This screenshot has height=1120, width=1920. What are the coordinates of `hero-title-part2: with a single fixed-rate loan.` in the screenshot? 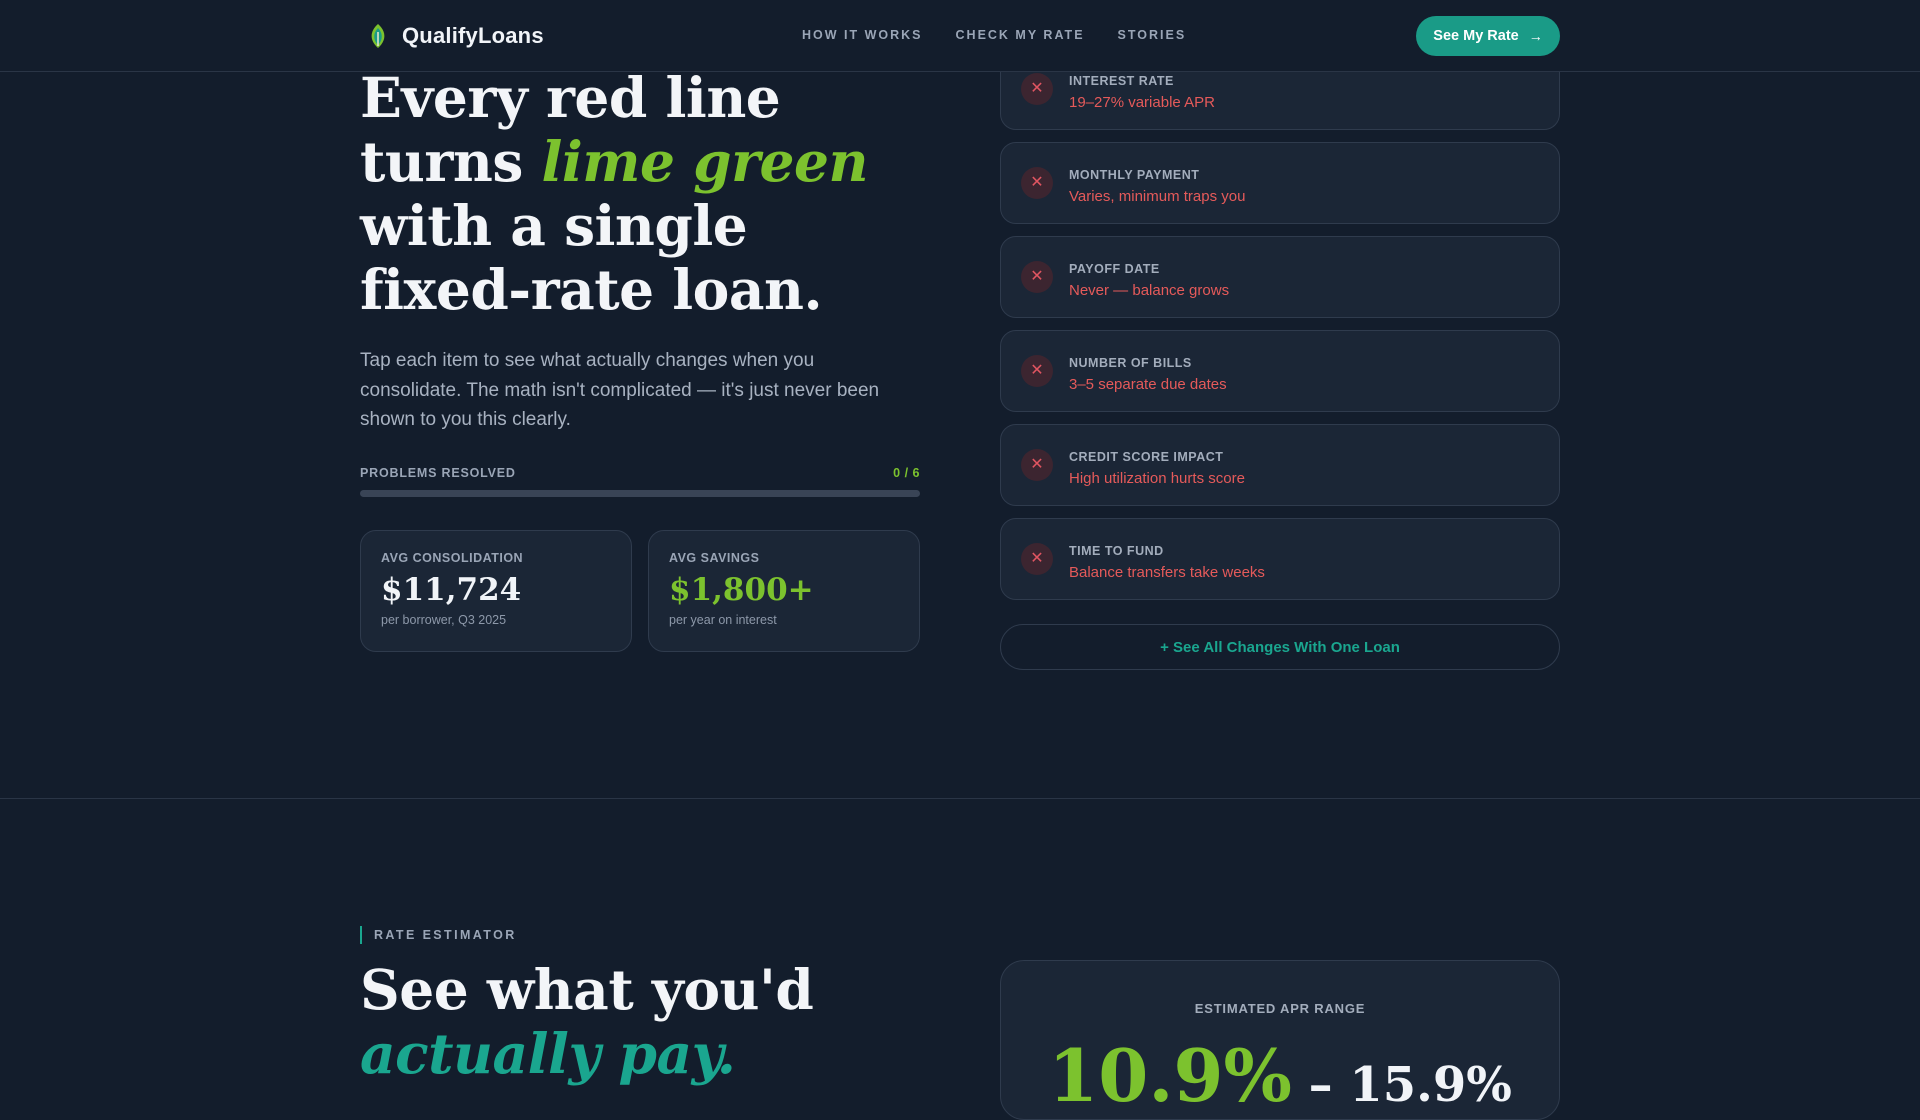 It's located at (591, 257).